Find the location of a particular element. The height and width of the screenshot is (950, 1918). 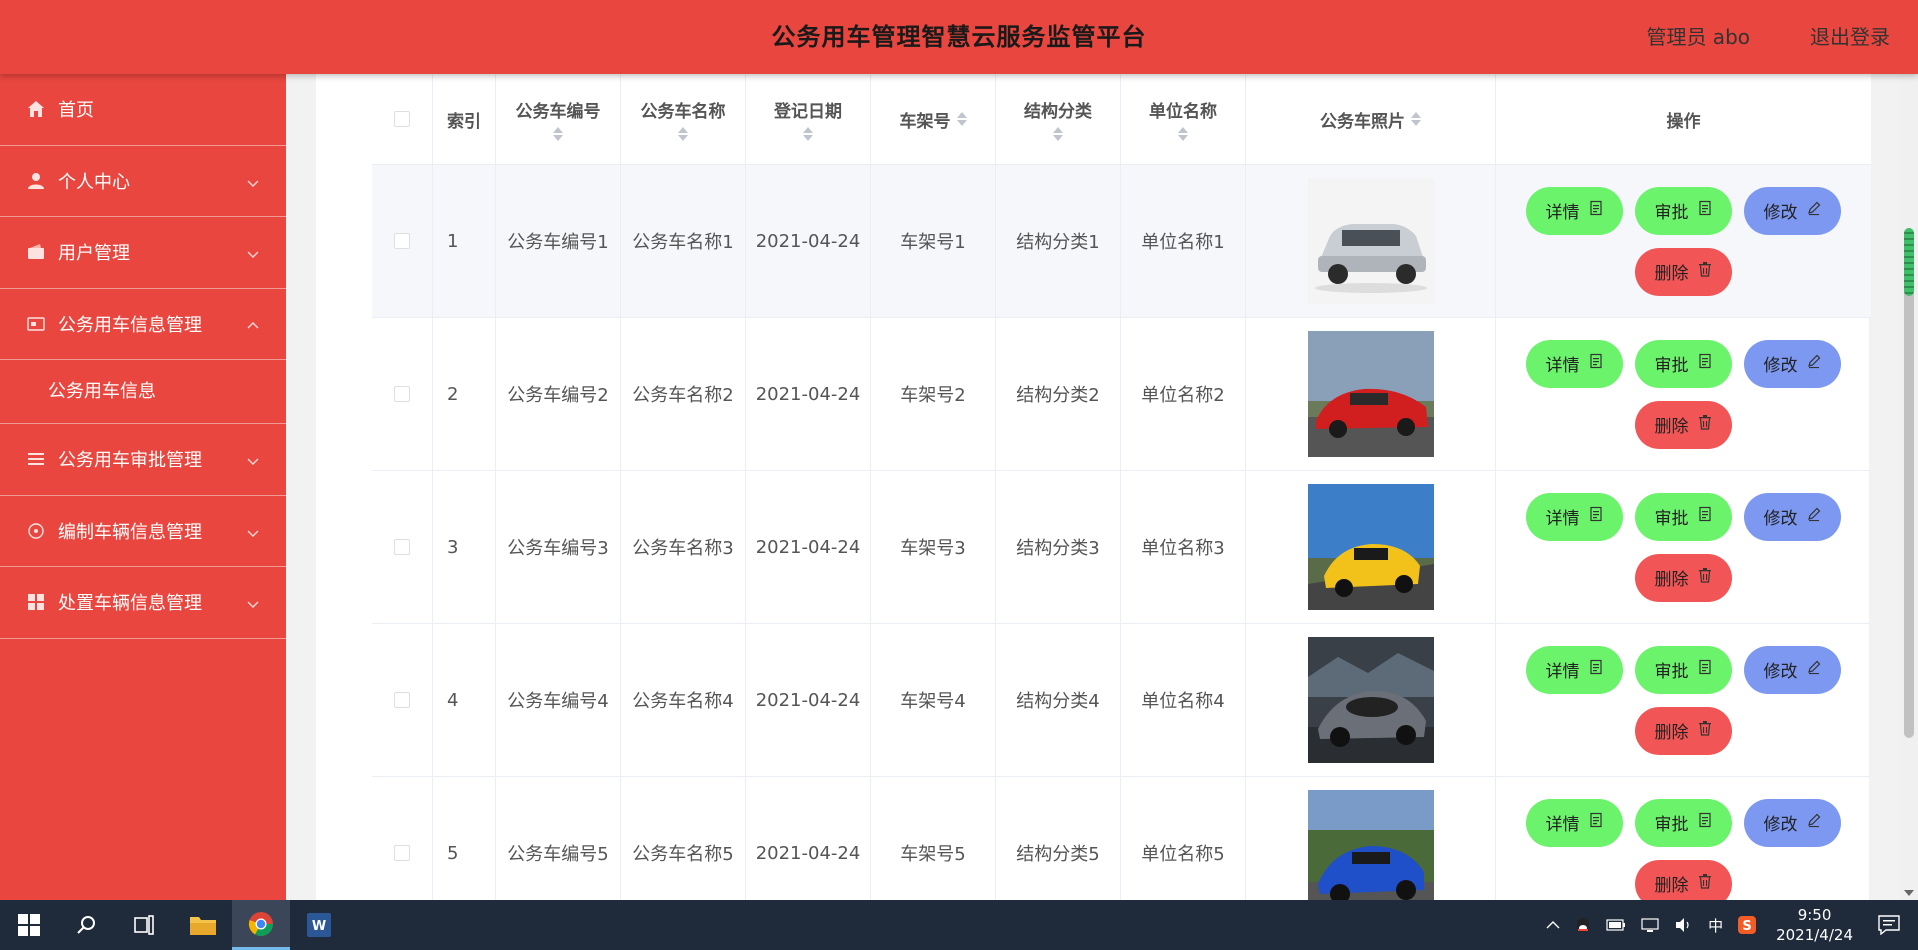

cell-name: 公务车名称1 is located at coordinates (683, 241).